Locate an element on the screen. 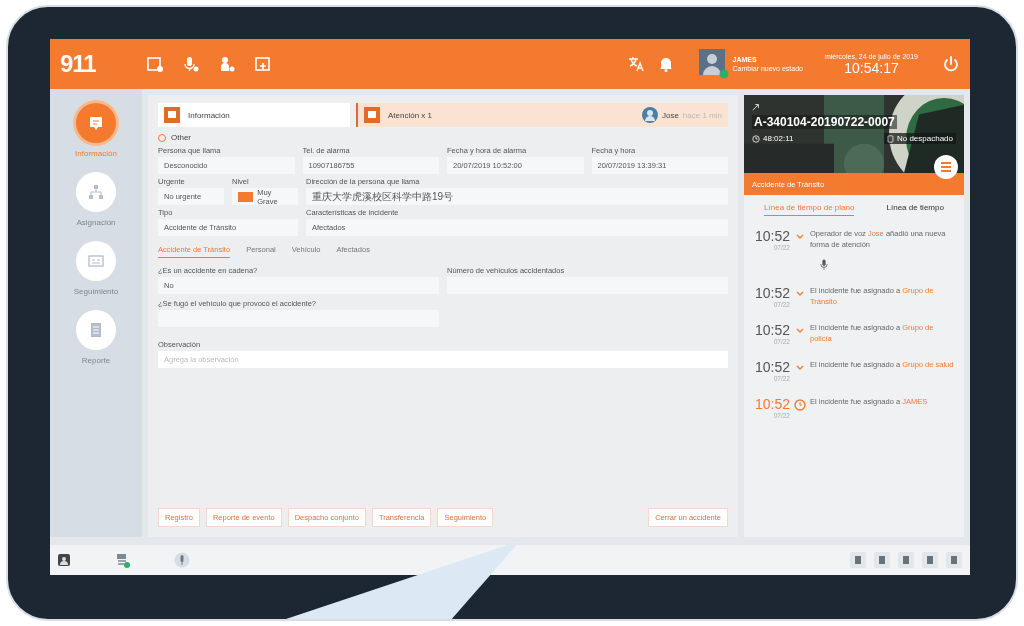  hierarchy-icon is located at coordinates (96, 192).